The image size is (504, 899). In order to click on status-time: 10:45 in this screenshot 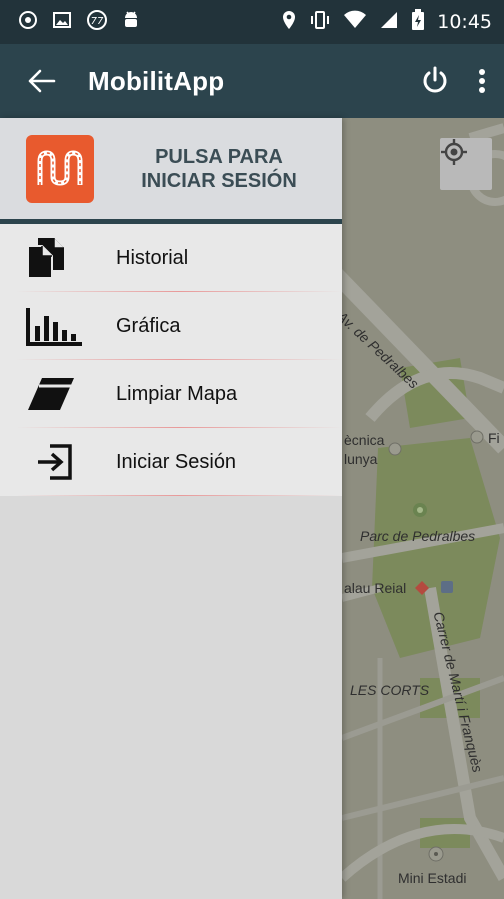, I will do `click(464, 22)`.